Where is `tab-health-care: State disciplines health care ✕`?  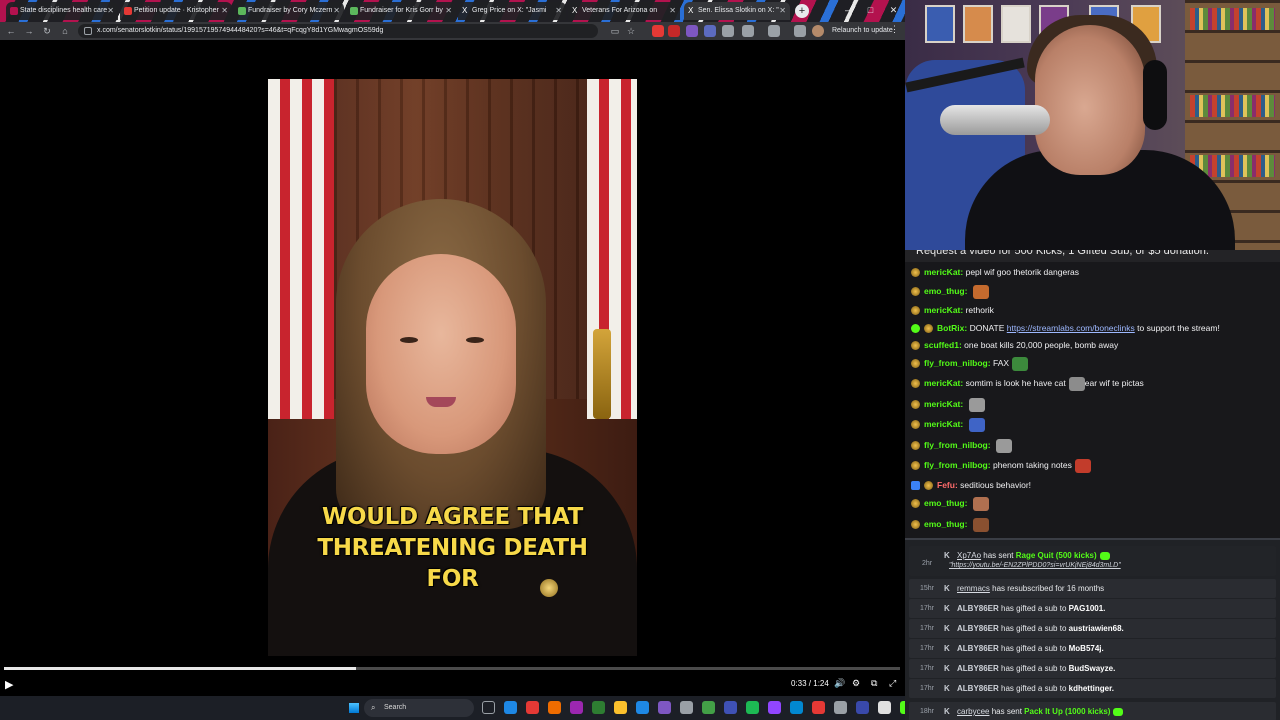 tab-health-care: State disciplines health care ✕ is located at coordinates (62, 11).